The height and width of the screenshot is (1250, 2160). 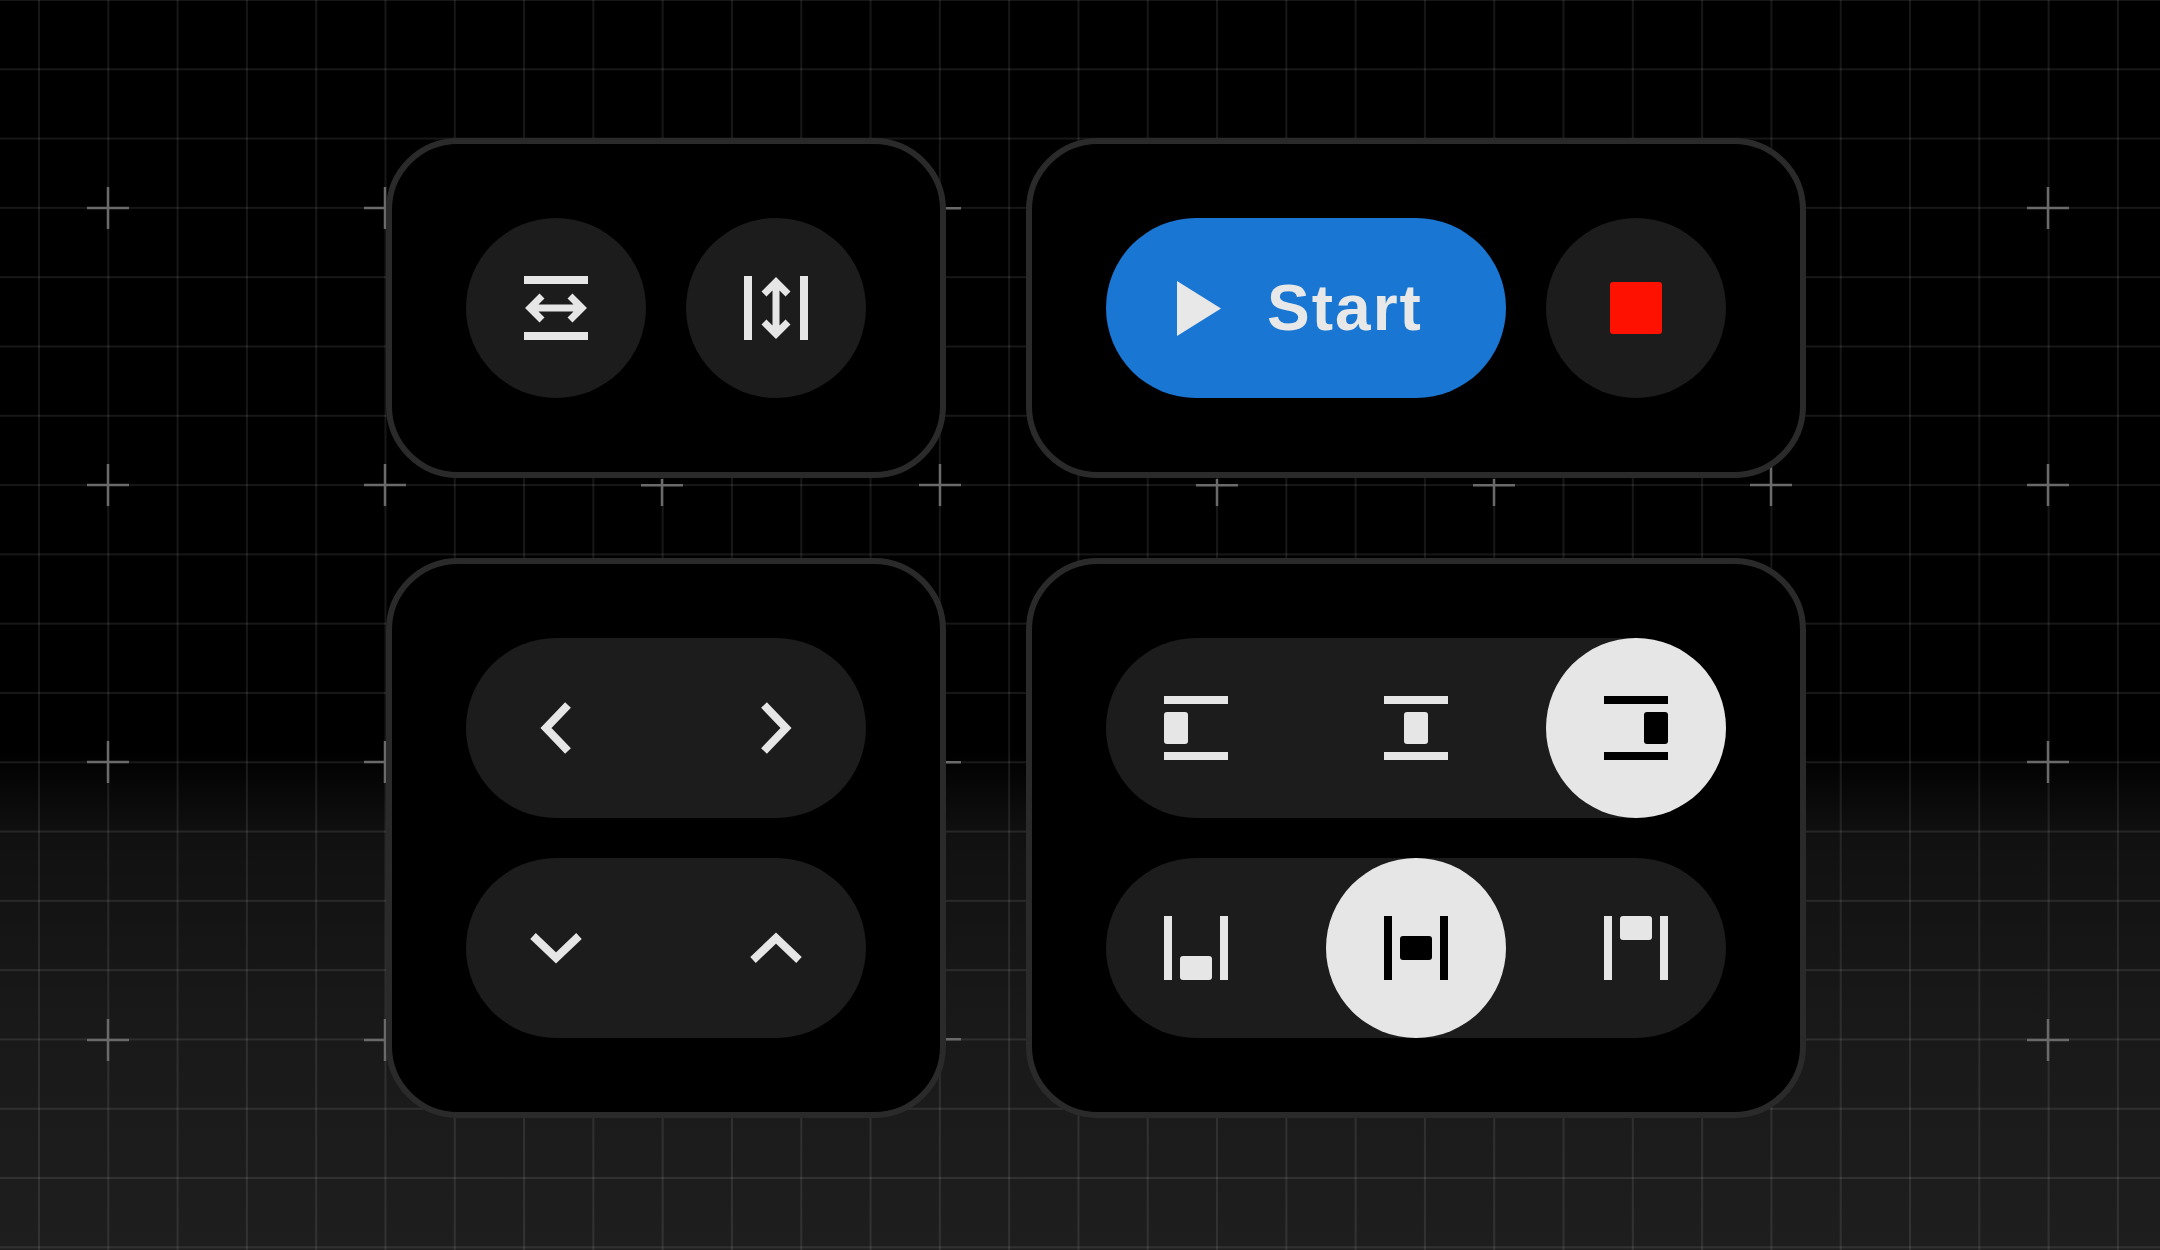 What do you see at coordinates (776, 948) in the screenshot?
I see `chevron-up-icon` at bounding box center [776, 948].